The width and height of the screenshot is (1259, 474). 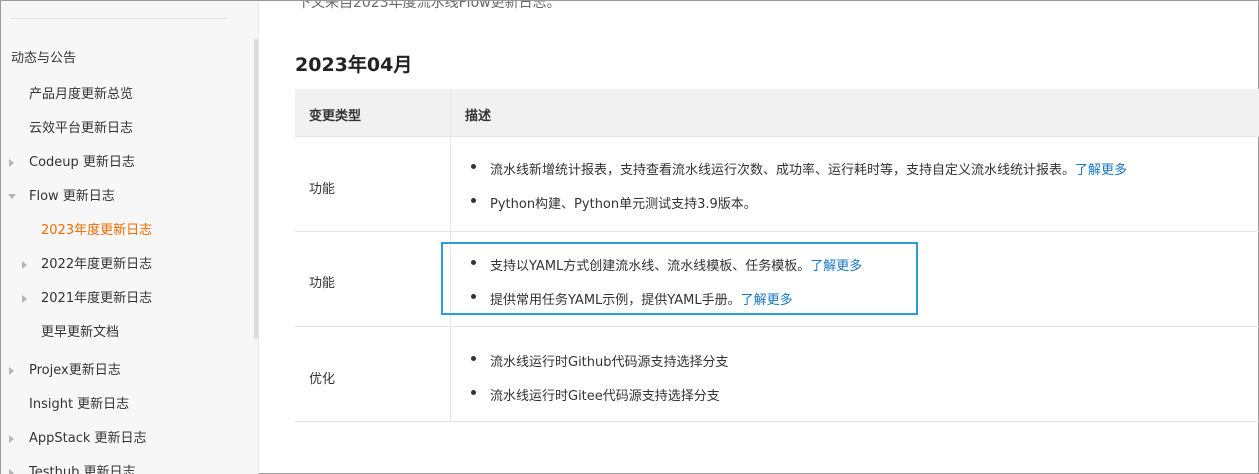 I want to click on sidebar-scrollbar, so click(x=256, y=189).